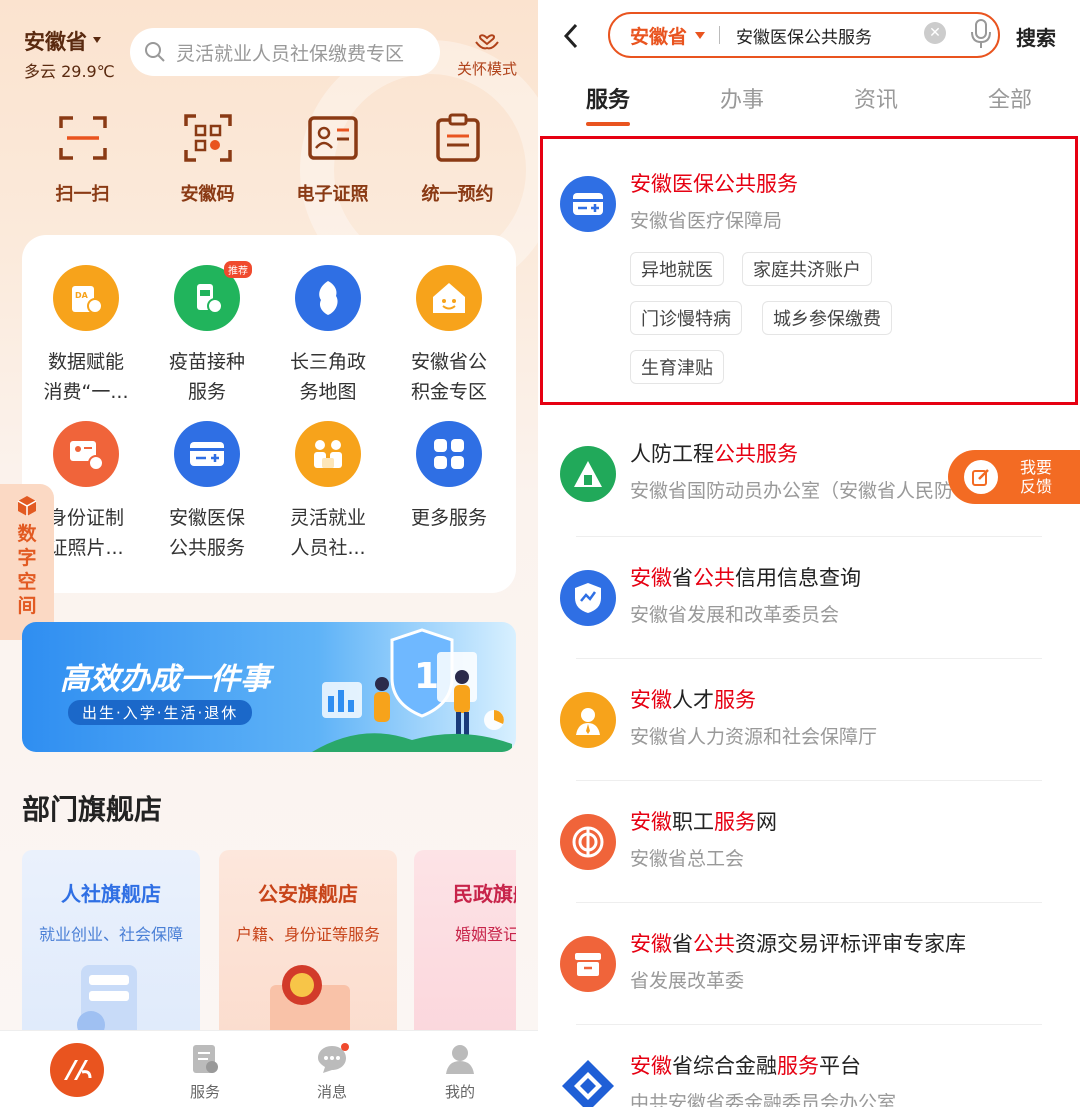 Image resolution: width=1080 pixels, height=1107 pixels. What do you see at coordinates (155, 52) in the screenshot?
I see `search-icon` at bounding box center [155, 52].